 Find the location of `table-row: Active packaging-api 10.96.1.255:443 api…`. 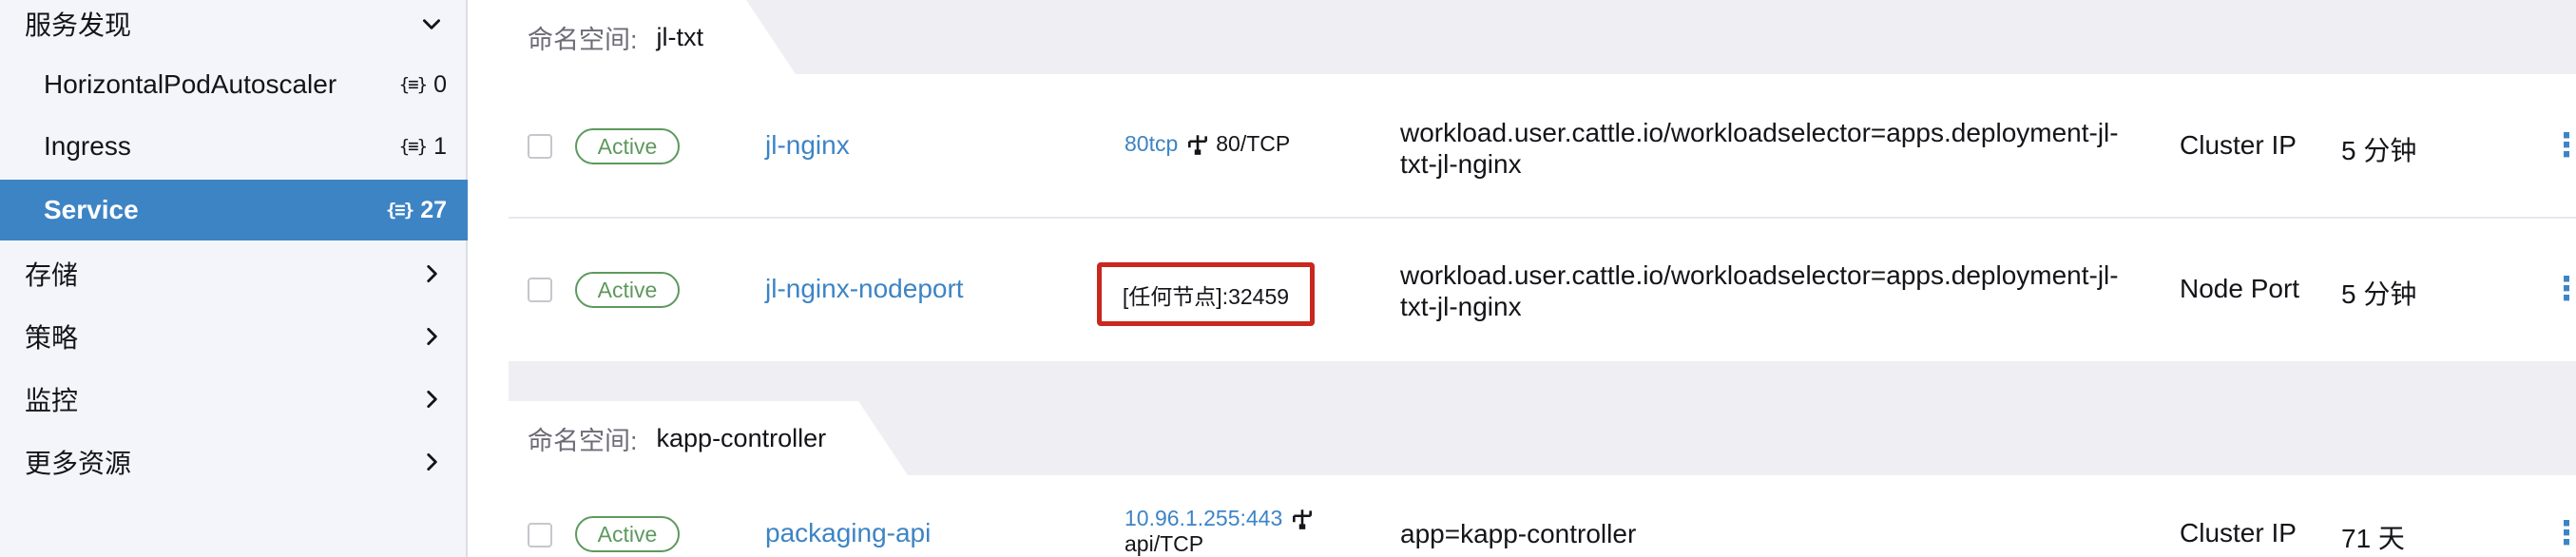

table-row: Active packaging-api 10.96.1.255:443 api… is located at coordinates (1543, 516).